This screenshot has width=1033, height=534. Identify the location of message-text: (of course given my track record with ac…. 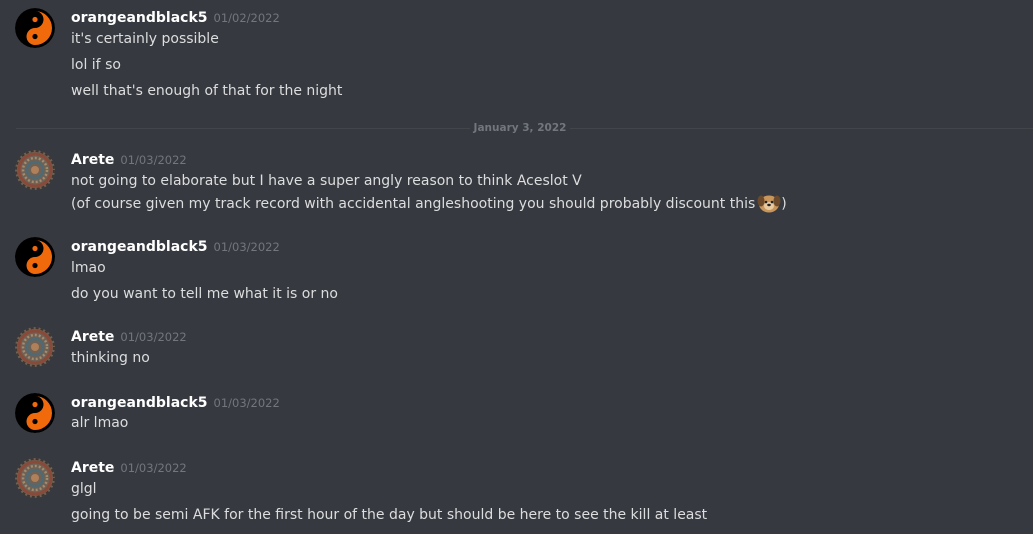
(429, 203).